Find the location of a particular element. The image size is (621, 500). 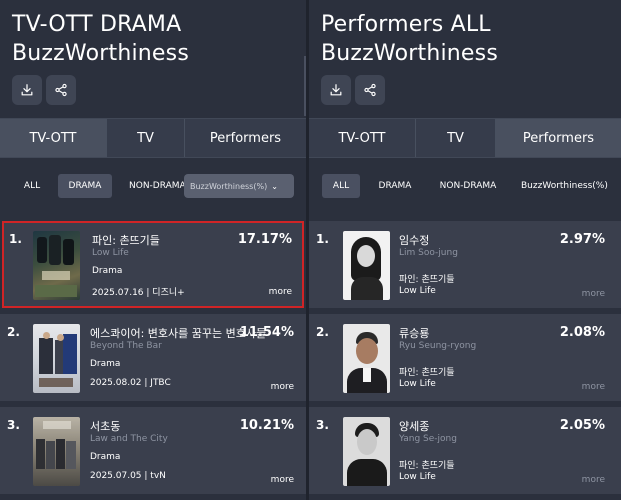

buzz-percent: 17.17% is located at coordinates (264, 239).